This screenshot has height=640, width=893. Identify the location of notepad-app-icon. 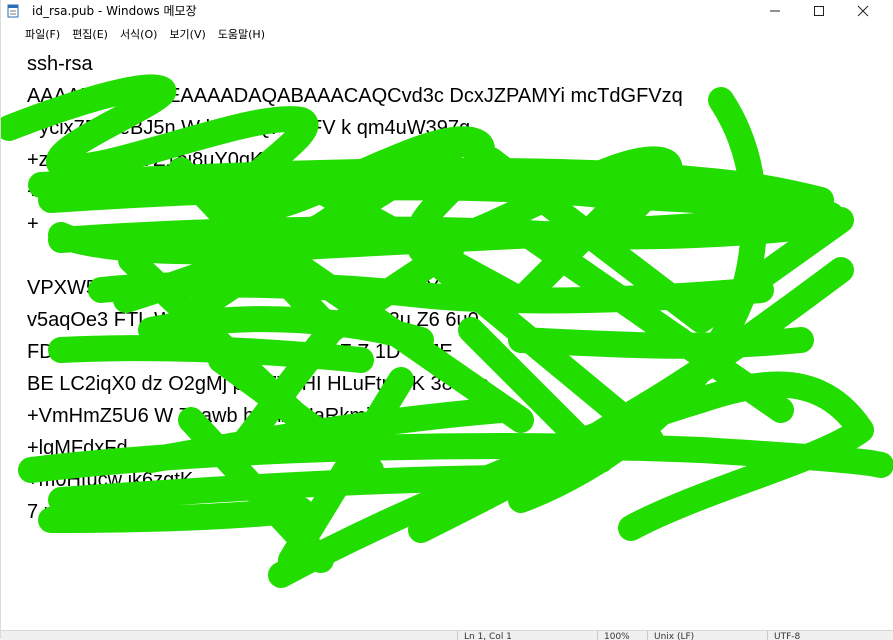
(13, 11).